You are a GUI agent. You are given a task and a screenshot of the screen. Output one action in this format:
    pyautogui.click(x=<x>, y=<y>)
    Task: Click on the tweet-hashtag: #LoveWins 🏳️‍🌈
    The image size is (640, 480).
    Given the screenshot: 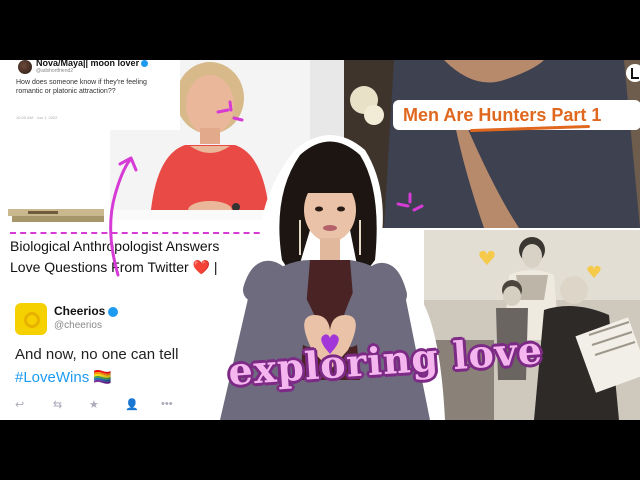 What is the action you would take?
    pyautogui.click(x=63, y=377)
    